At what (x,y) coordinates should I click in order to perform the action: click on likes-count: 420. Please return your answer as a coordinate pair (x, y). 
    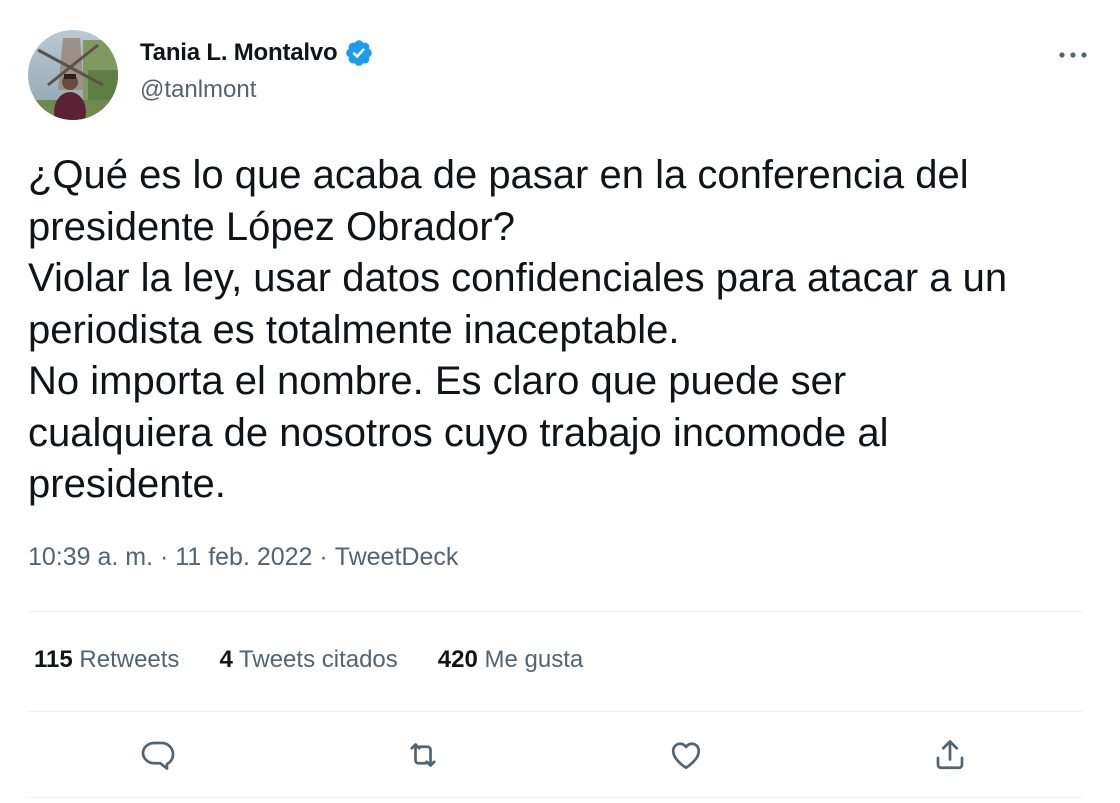
    Looking at the image, I should click on (457, 659).